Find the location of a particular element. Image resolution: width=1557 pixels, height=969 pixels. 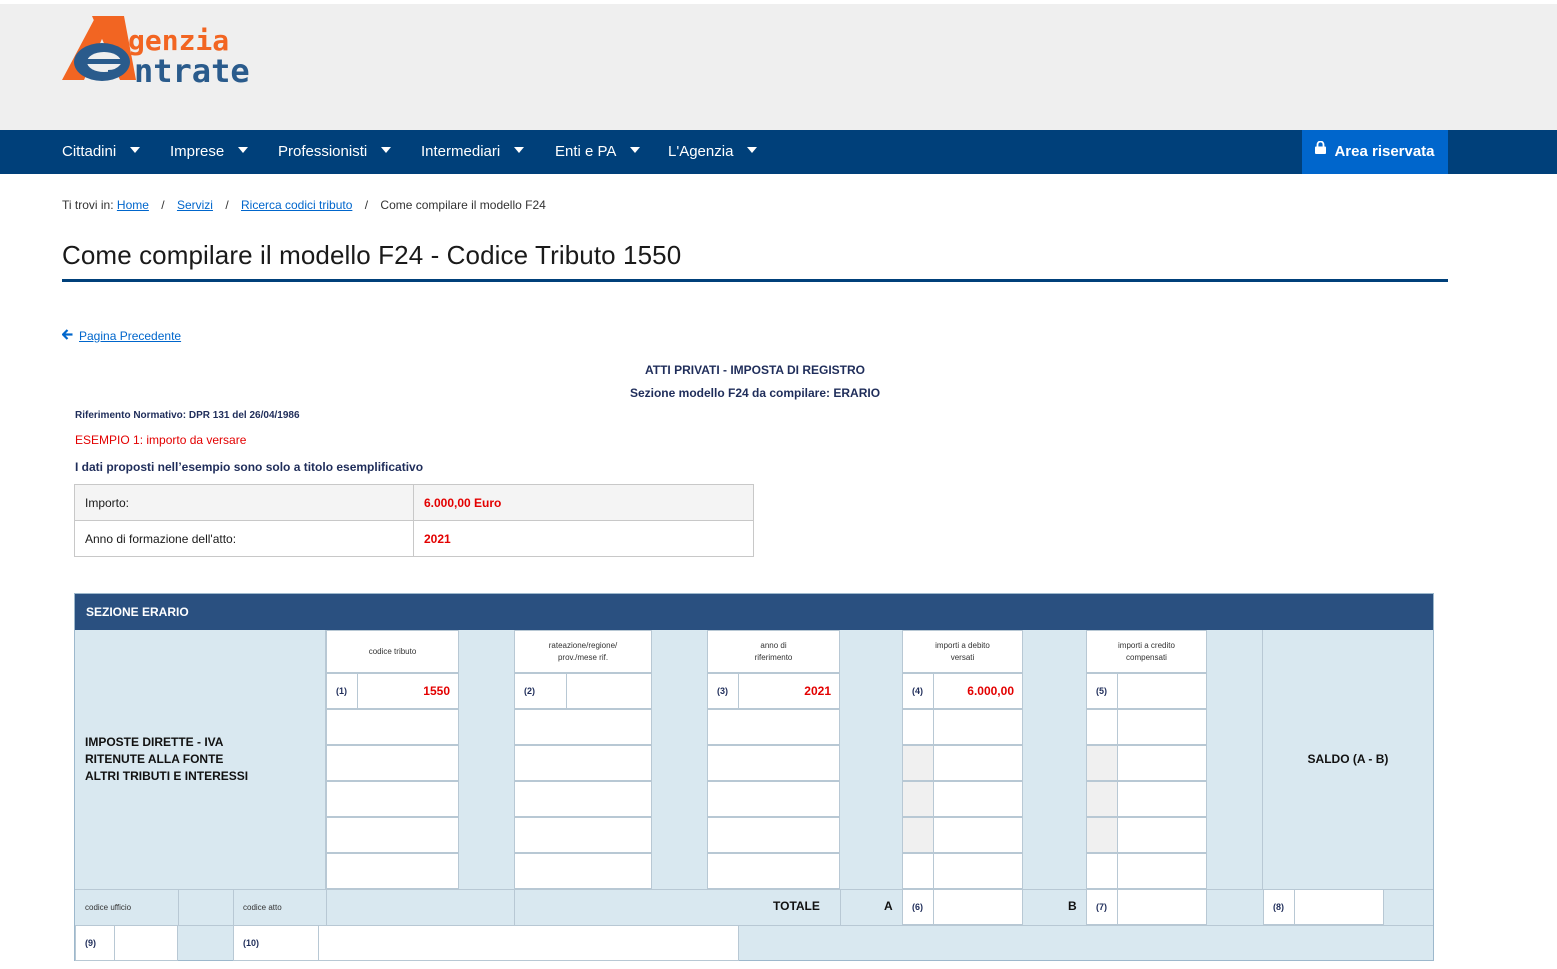

nav-item-cittadini: Cittadini is located at coordinates (101, 152).